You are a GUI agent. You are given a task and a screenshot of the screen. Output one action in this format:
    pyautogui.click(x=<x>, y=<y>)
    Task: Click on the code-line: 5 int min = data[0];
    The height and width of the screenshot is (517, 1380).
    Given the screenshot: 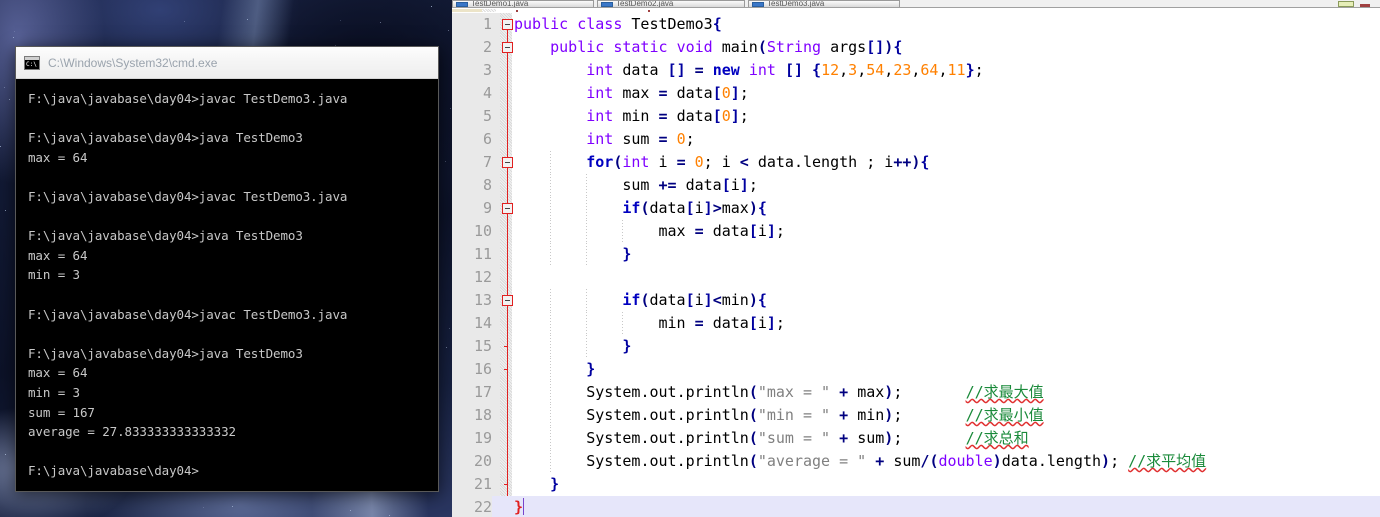 What is the action you would take?
    pyautogui.click(x=916, y=116)
    